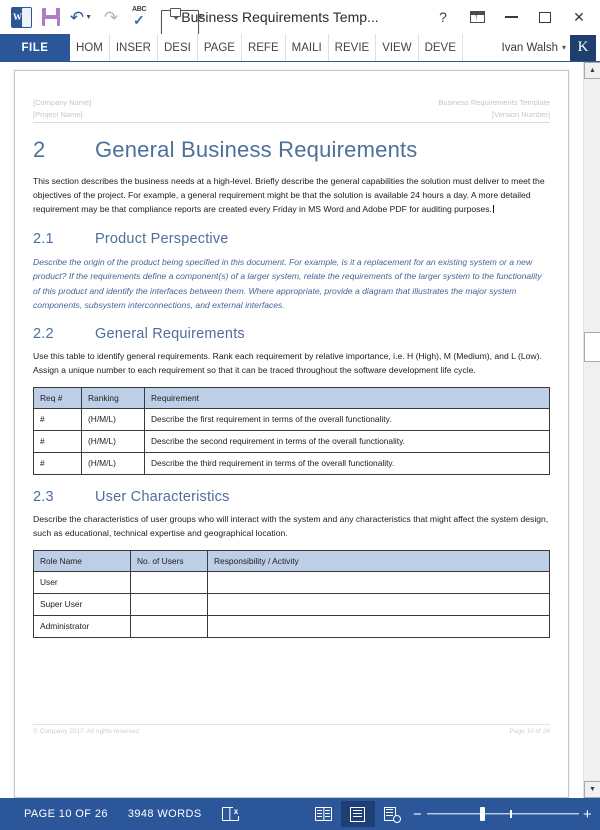  I want to click on maximize-icon, so click(545, 17).